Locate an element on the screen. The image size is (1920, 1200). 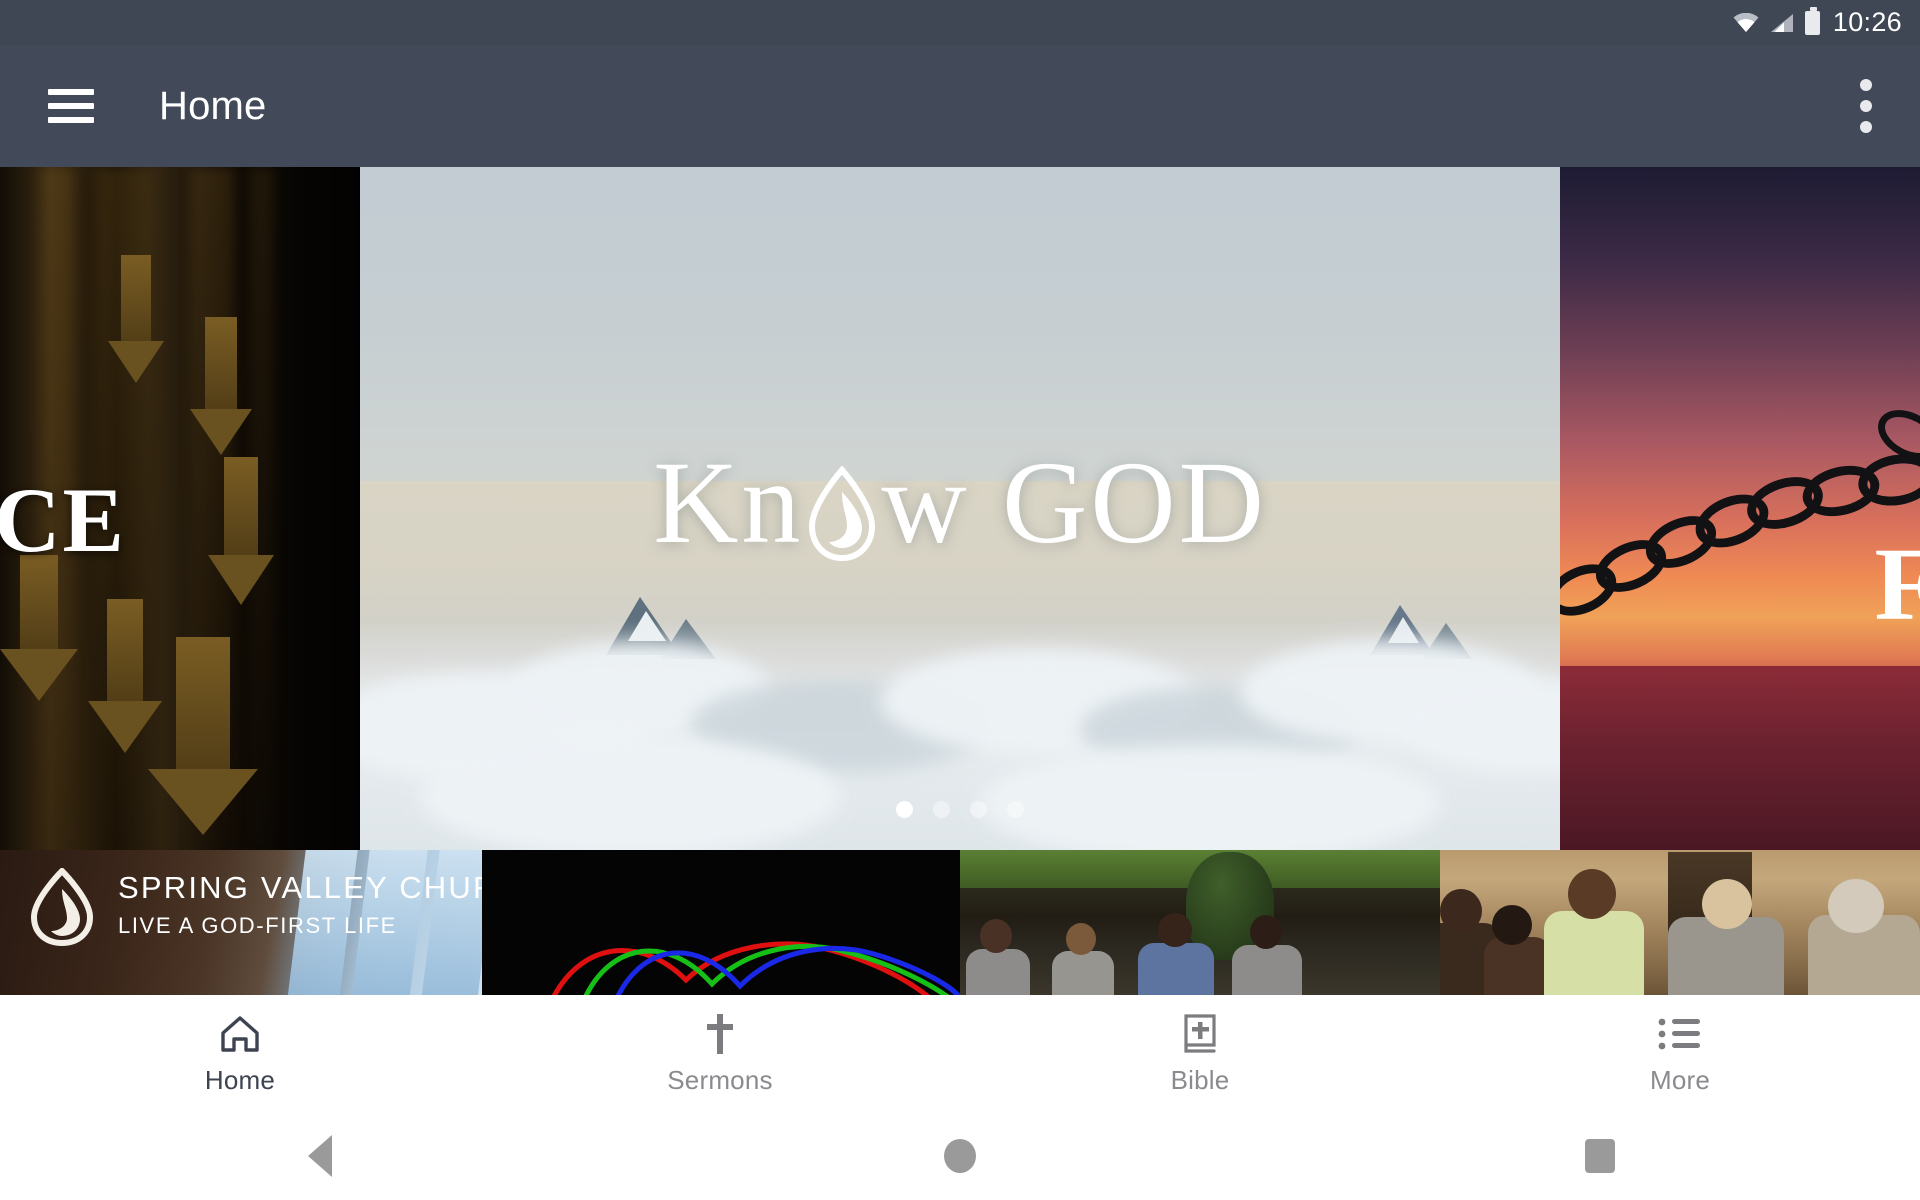
status-bar-time: 10:26 is located at coordinates (1867, 22).